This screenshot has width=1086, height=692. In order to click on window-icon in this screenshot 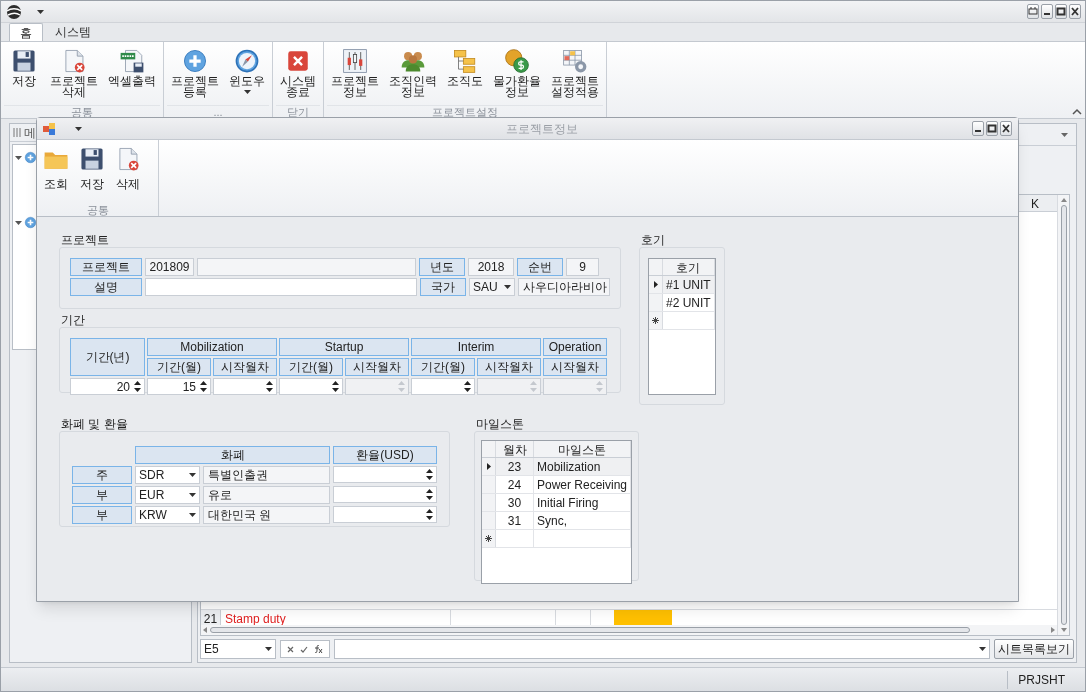, I will do `click(49, 128)`.